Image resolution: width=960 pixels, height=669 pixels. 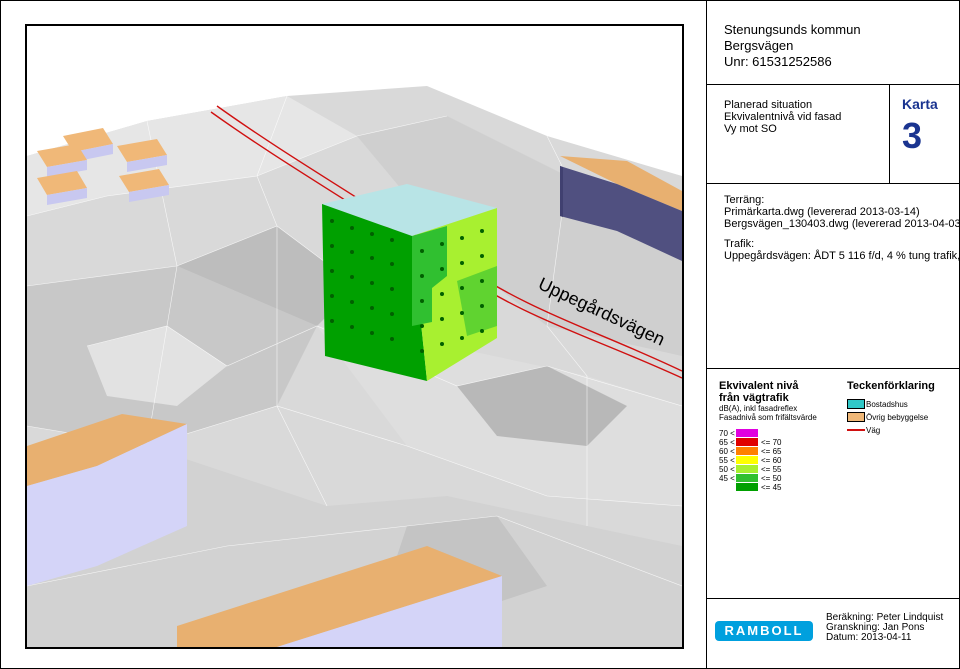 What do you see at coordinates (727, 433) in the screenshot?
I see `noise-row-left: 70 <` at bounding box center [727, 433].